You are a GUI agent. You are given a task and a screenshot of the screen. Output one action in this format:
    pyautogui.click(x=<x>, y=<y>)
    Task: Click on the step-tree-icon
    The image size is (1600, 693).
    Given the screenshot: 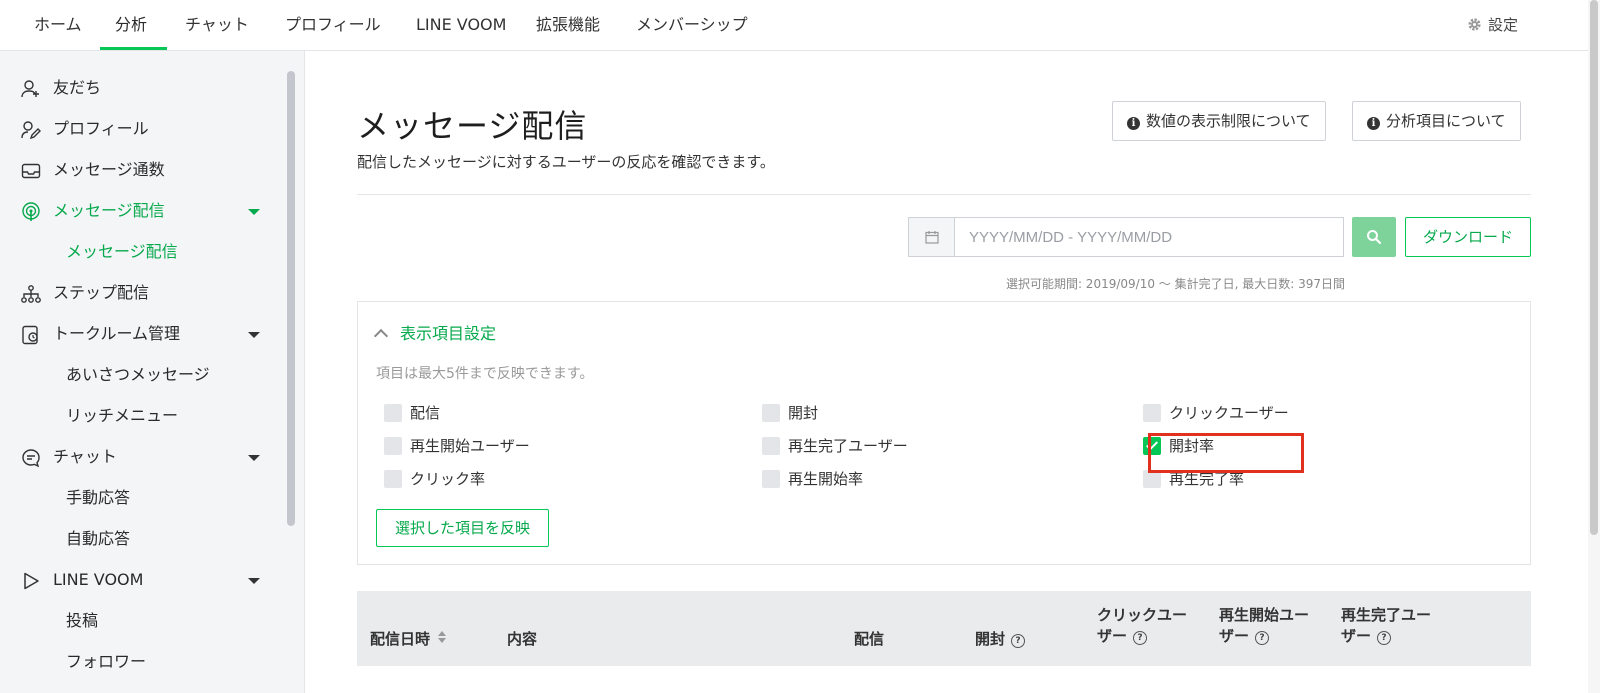 What is the action you would take?
    pyautogui.click(x=31, y=294)
    